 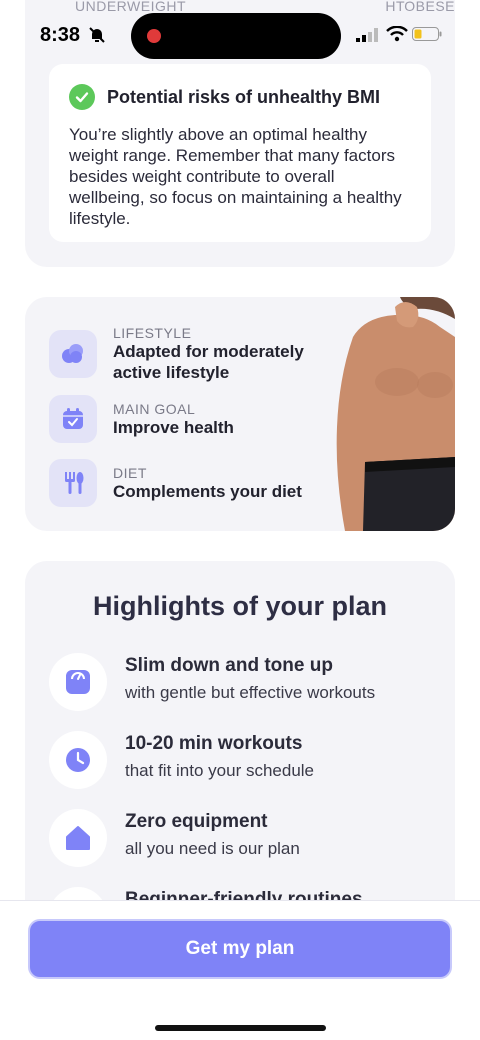 I want to click on risk-title: Potential risks of unhealthy BMI, so click(x=244, y=96).